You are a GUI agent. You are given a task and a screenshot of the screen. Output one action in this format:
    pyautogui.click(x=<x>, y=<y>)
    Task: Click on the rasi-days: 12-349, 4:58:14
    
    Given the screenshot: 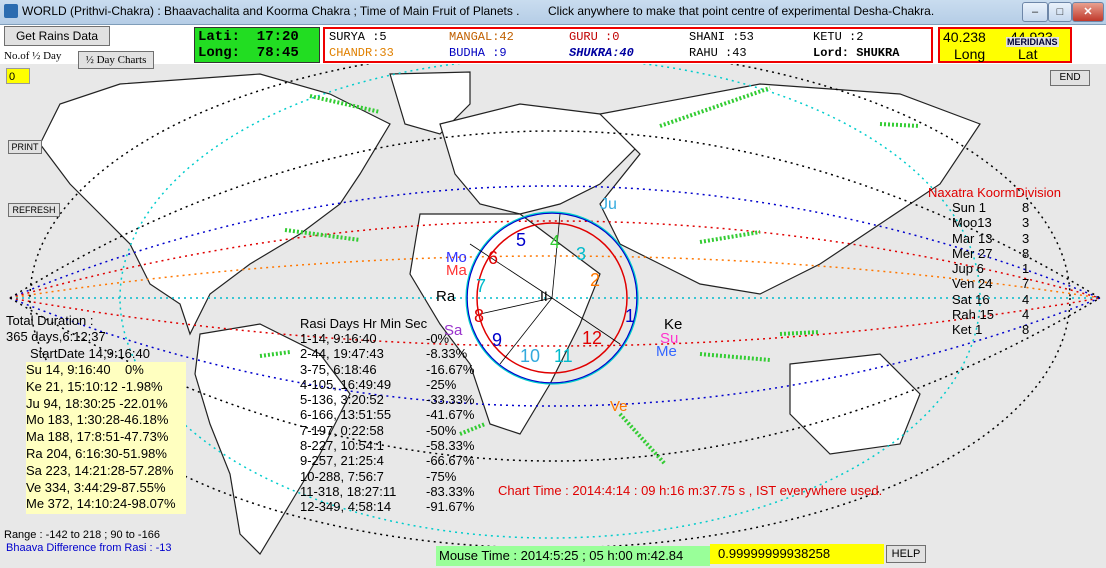 What is the action you would take?
    pyautogui.click(x=346, y=507)
    